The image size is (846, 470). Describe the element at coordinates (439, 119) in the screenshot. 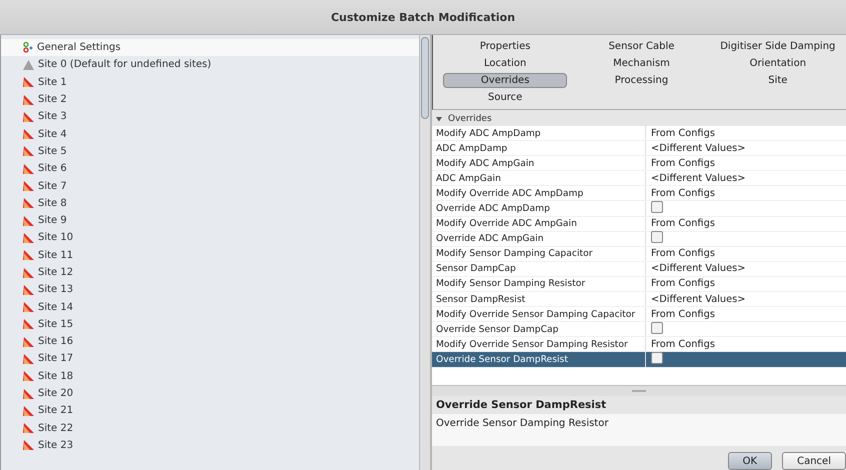

I see `caret-icon` at that location.